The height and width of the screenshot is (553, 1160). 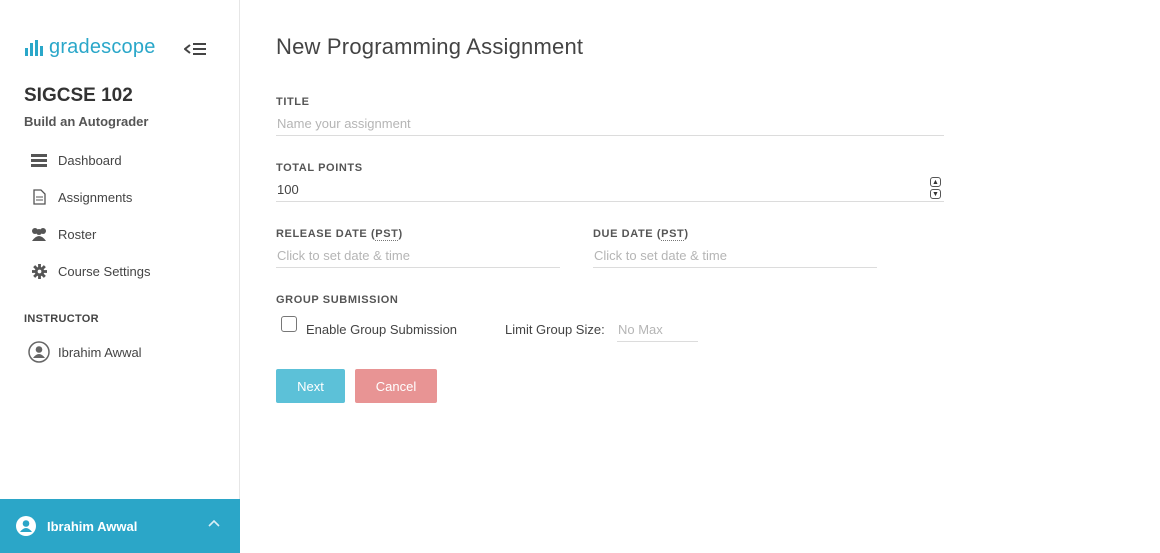 I want to click on cancel-button: Cancel, so click(x=396, y=386).